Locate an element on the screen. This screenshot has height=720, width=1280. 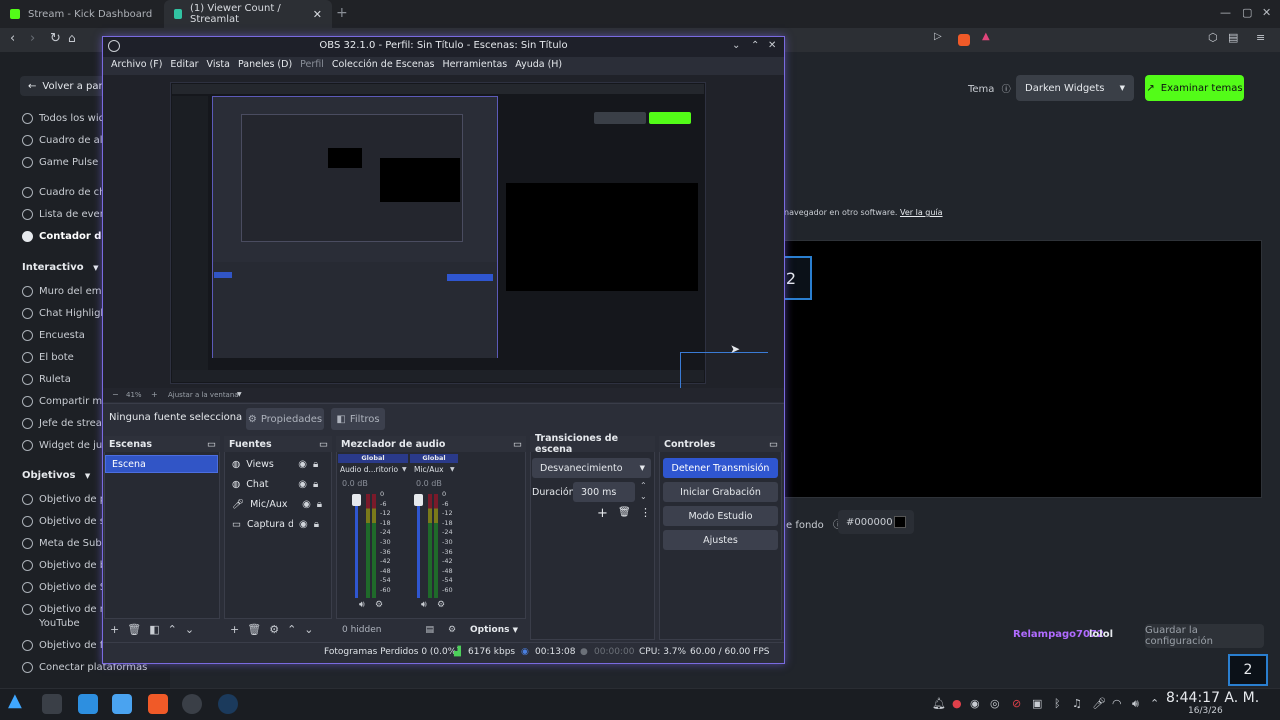
zoom-in-icon: + is located at coordinates (154, 394).